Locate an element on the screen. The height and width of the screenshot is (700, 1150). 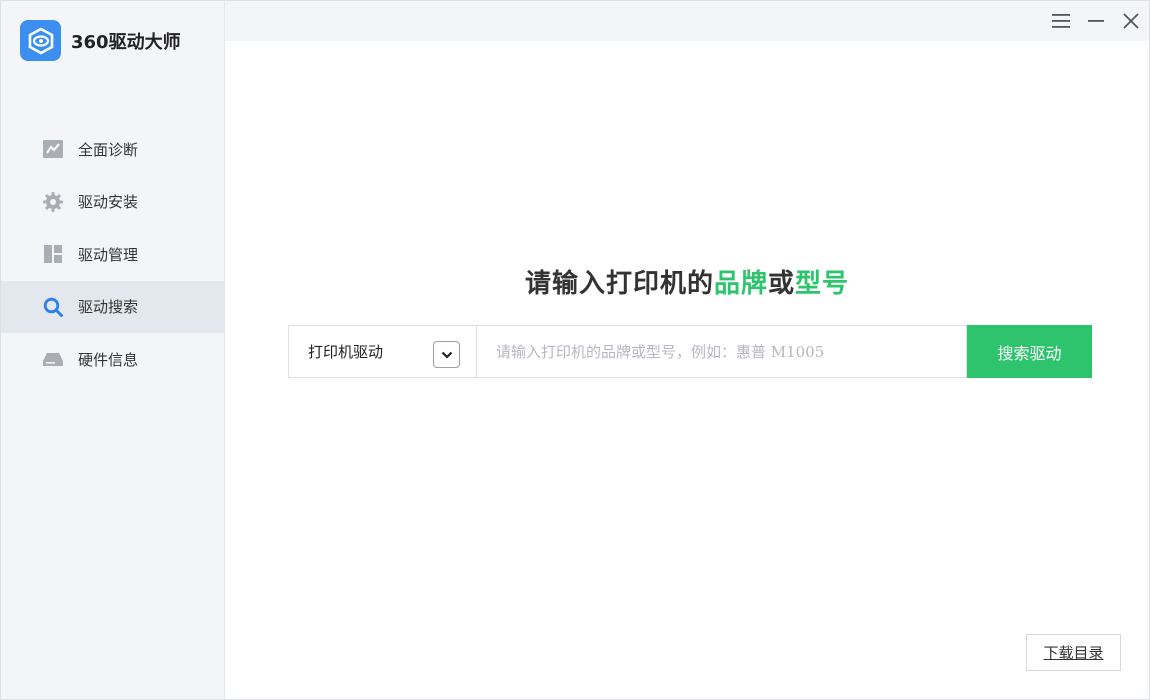
sidebar-item-label: 全面诊断 is located at coordinates (108, 149).